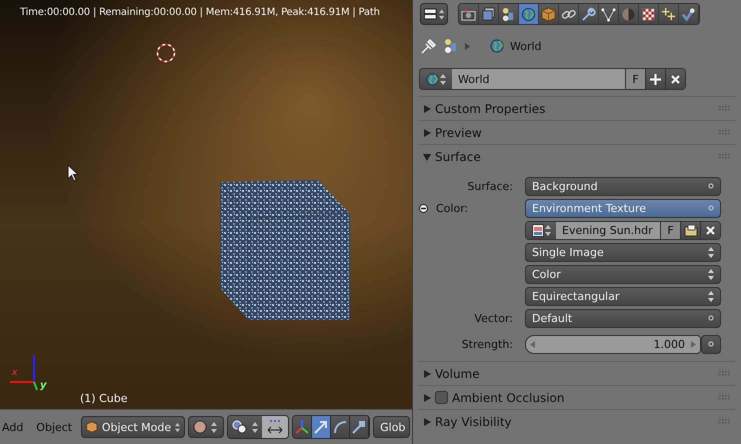 This screenshot has height=444, width=741. Describe the element at coordinates (487, 344) in the screenshot. I see `field-label: Strength:` at that location.